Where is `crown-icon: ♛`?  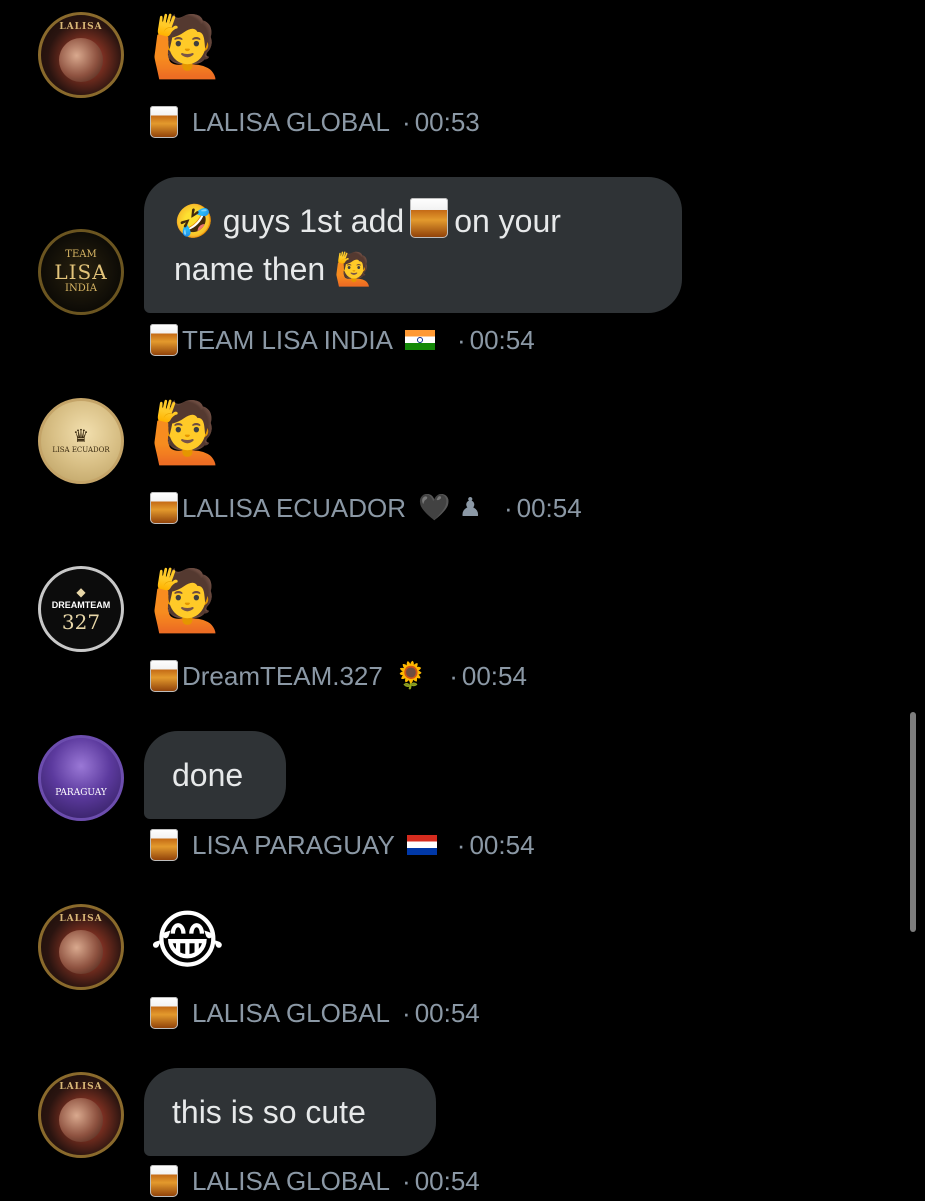
crown-icon: ♛ is located at coordinates (81, 436).